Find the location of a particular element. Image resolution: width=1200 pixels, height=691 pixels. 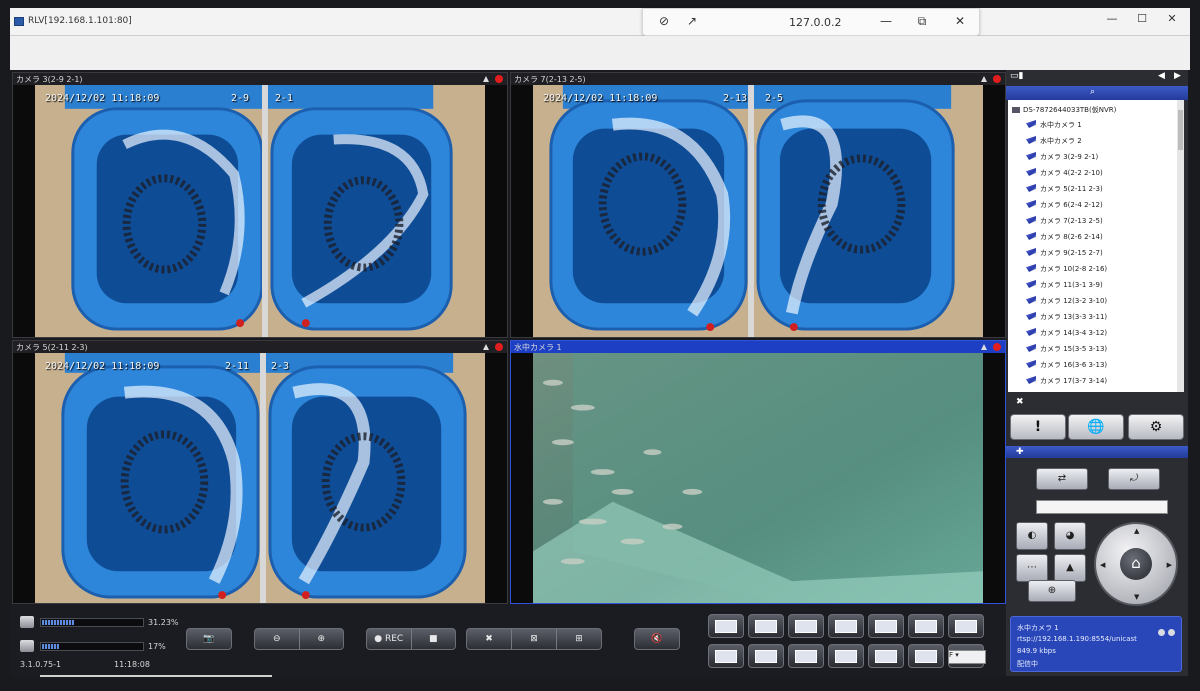

zoom-out-button: ⊖ is located at coordinates (277, 639).